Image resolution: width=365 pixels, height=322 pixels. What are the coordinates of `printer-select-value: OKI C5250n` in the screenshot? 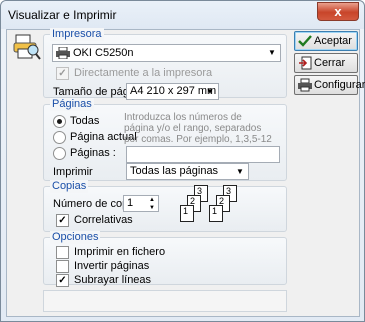 It's located at (103, 53).